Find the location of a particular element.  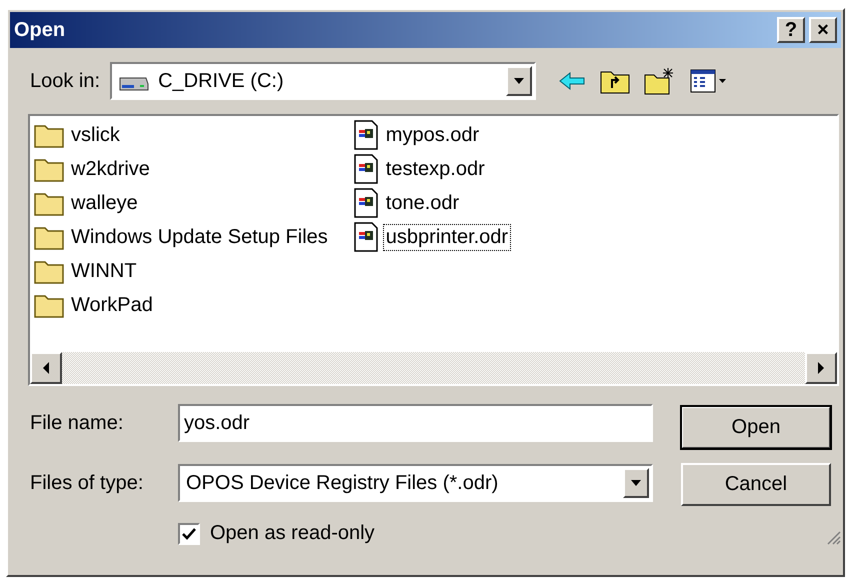

close-button: × is located at coordinates (823, 30).